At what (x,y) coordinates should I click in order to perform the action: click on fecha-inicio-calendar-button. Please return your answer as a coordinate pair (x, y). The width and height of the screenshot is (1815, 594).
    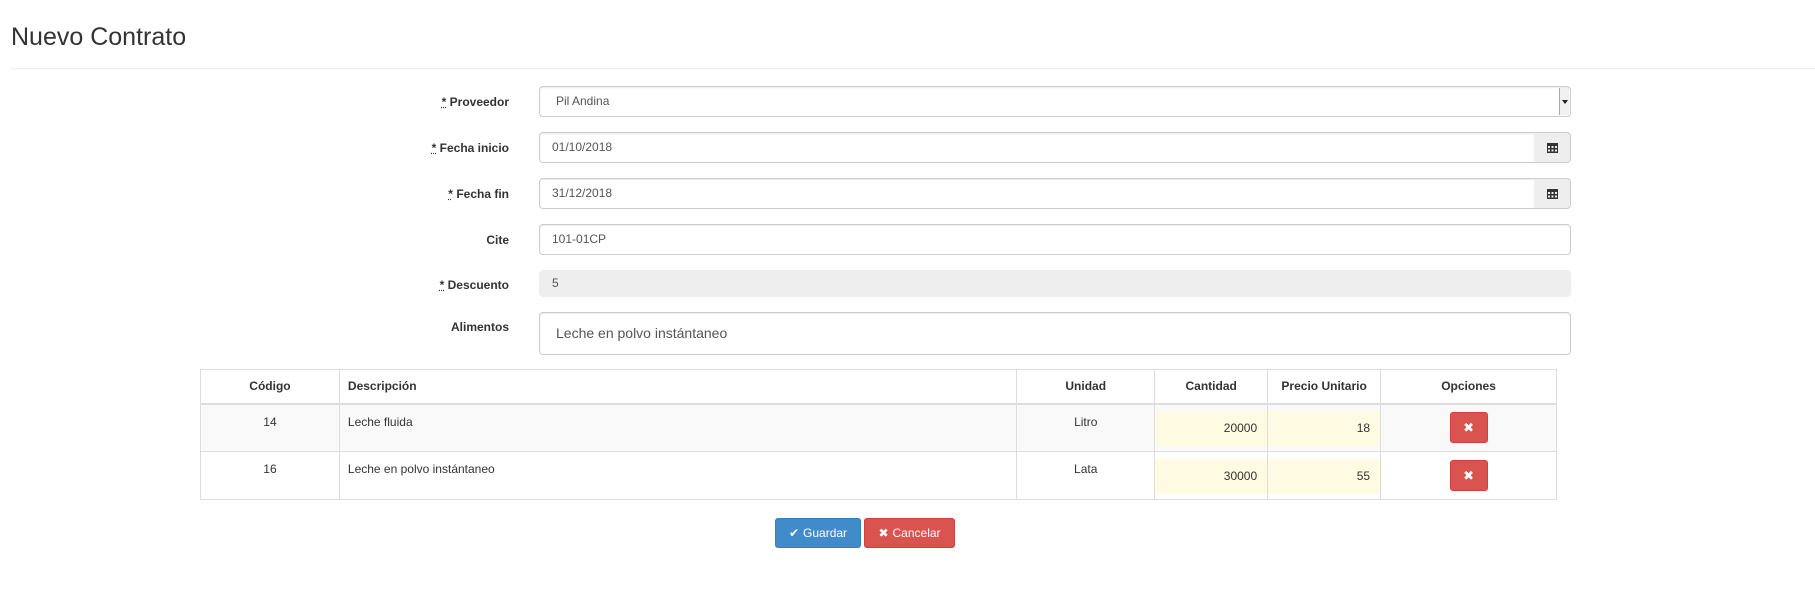
    Looking at the image, I should click on (1552, 147).